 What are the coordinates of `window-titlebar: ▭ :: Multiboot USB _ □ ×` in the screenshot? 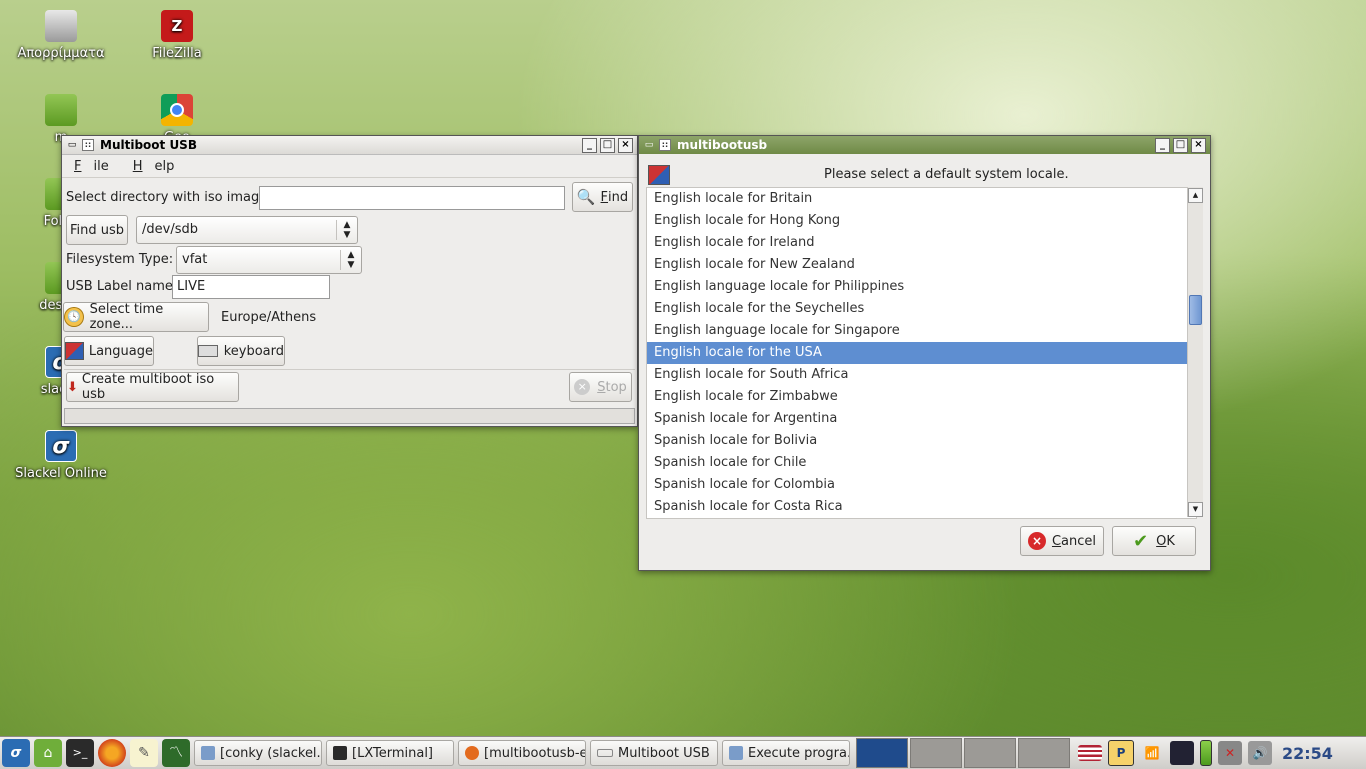 It's located at (349, 145).